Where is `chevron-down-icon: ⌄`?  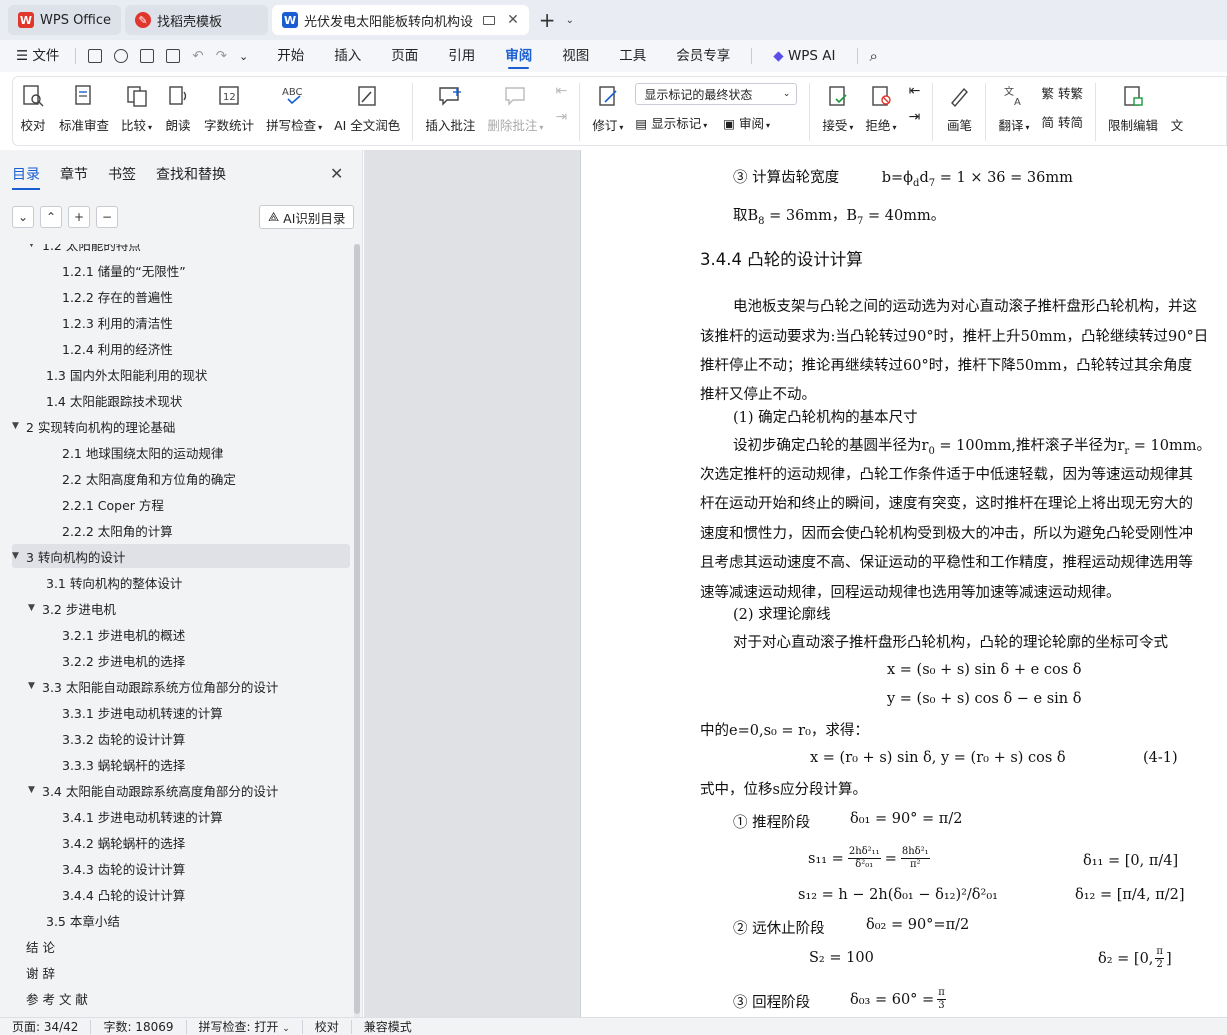
chevron-down-icon: ⌄ is located at coordinates (570, 20).